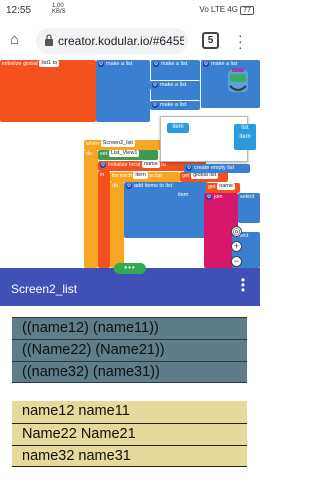 The width and height of the screenshot is (320, 500). Describe the element at coordinates (49, 64) in the screenshot. I see `block-list-name: list1 to` at that location.